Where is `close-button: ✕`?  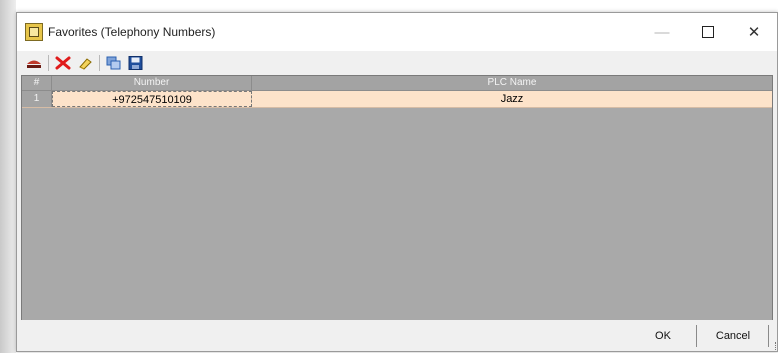 close-button: ✕ is located at coordinates (754, 32).